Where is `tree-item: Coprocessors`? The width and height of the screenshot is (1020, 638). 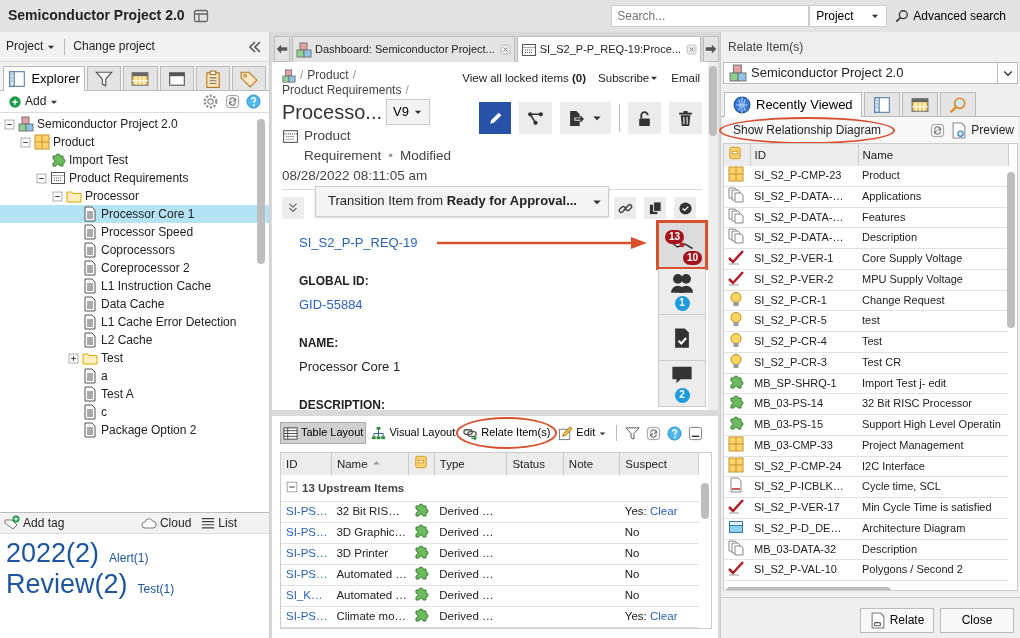 tree-item: Coprocessors is located at coordinates (134, 250).